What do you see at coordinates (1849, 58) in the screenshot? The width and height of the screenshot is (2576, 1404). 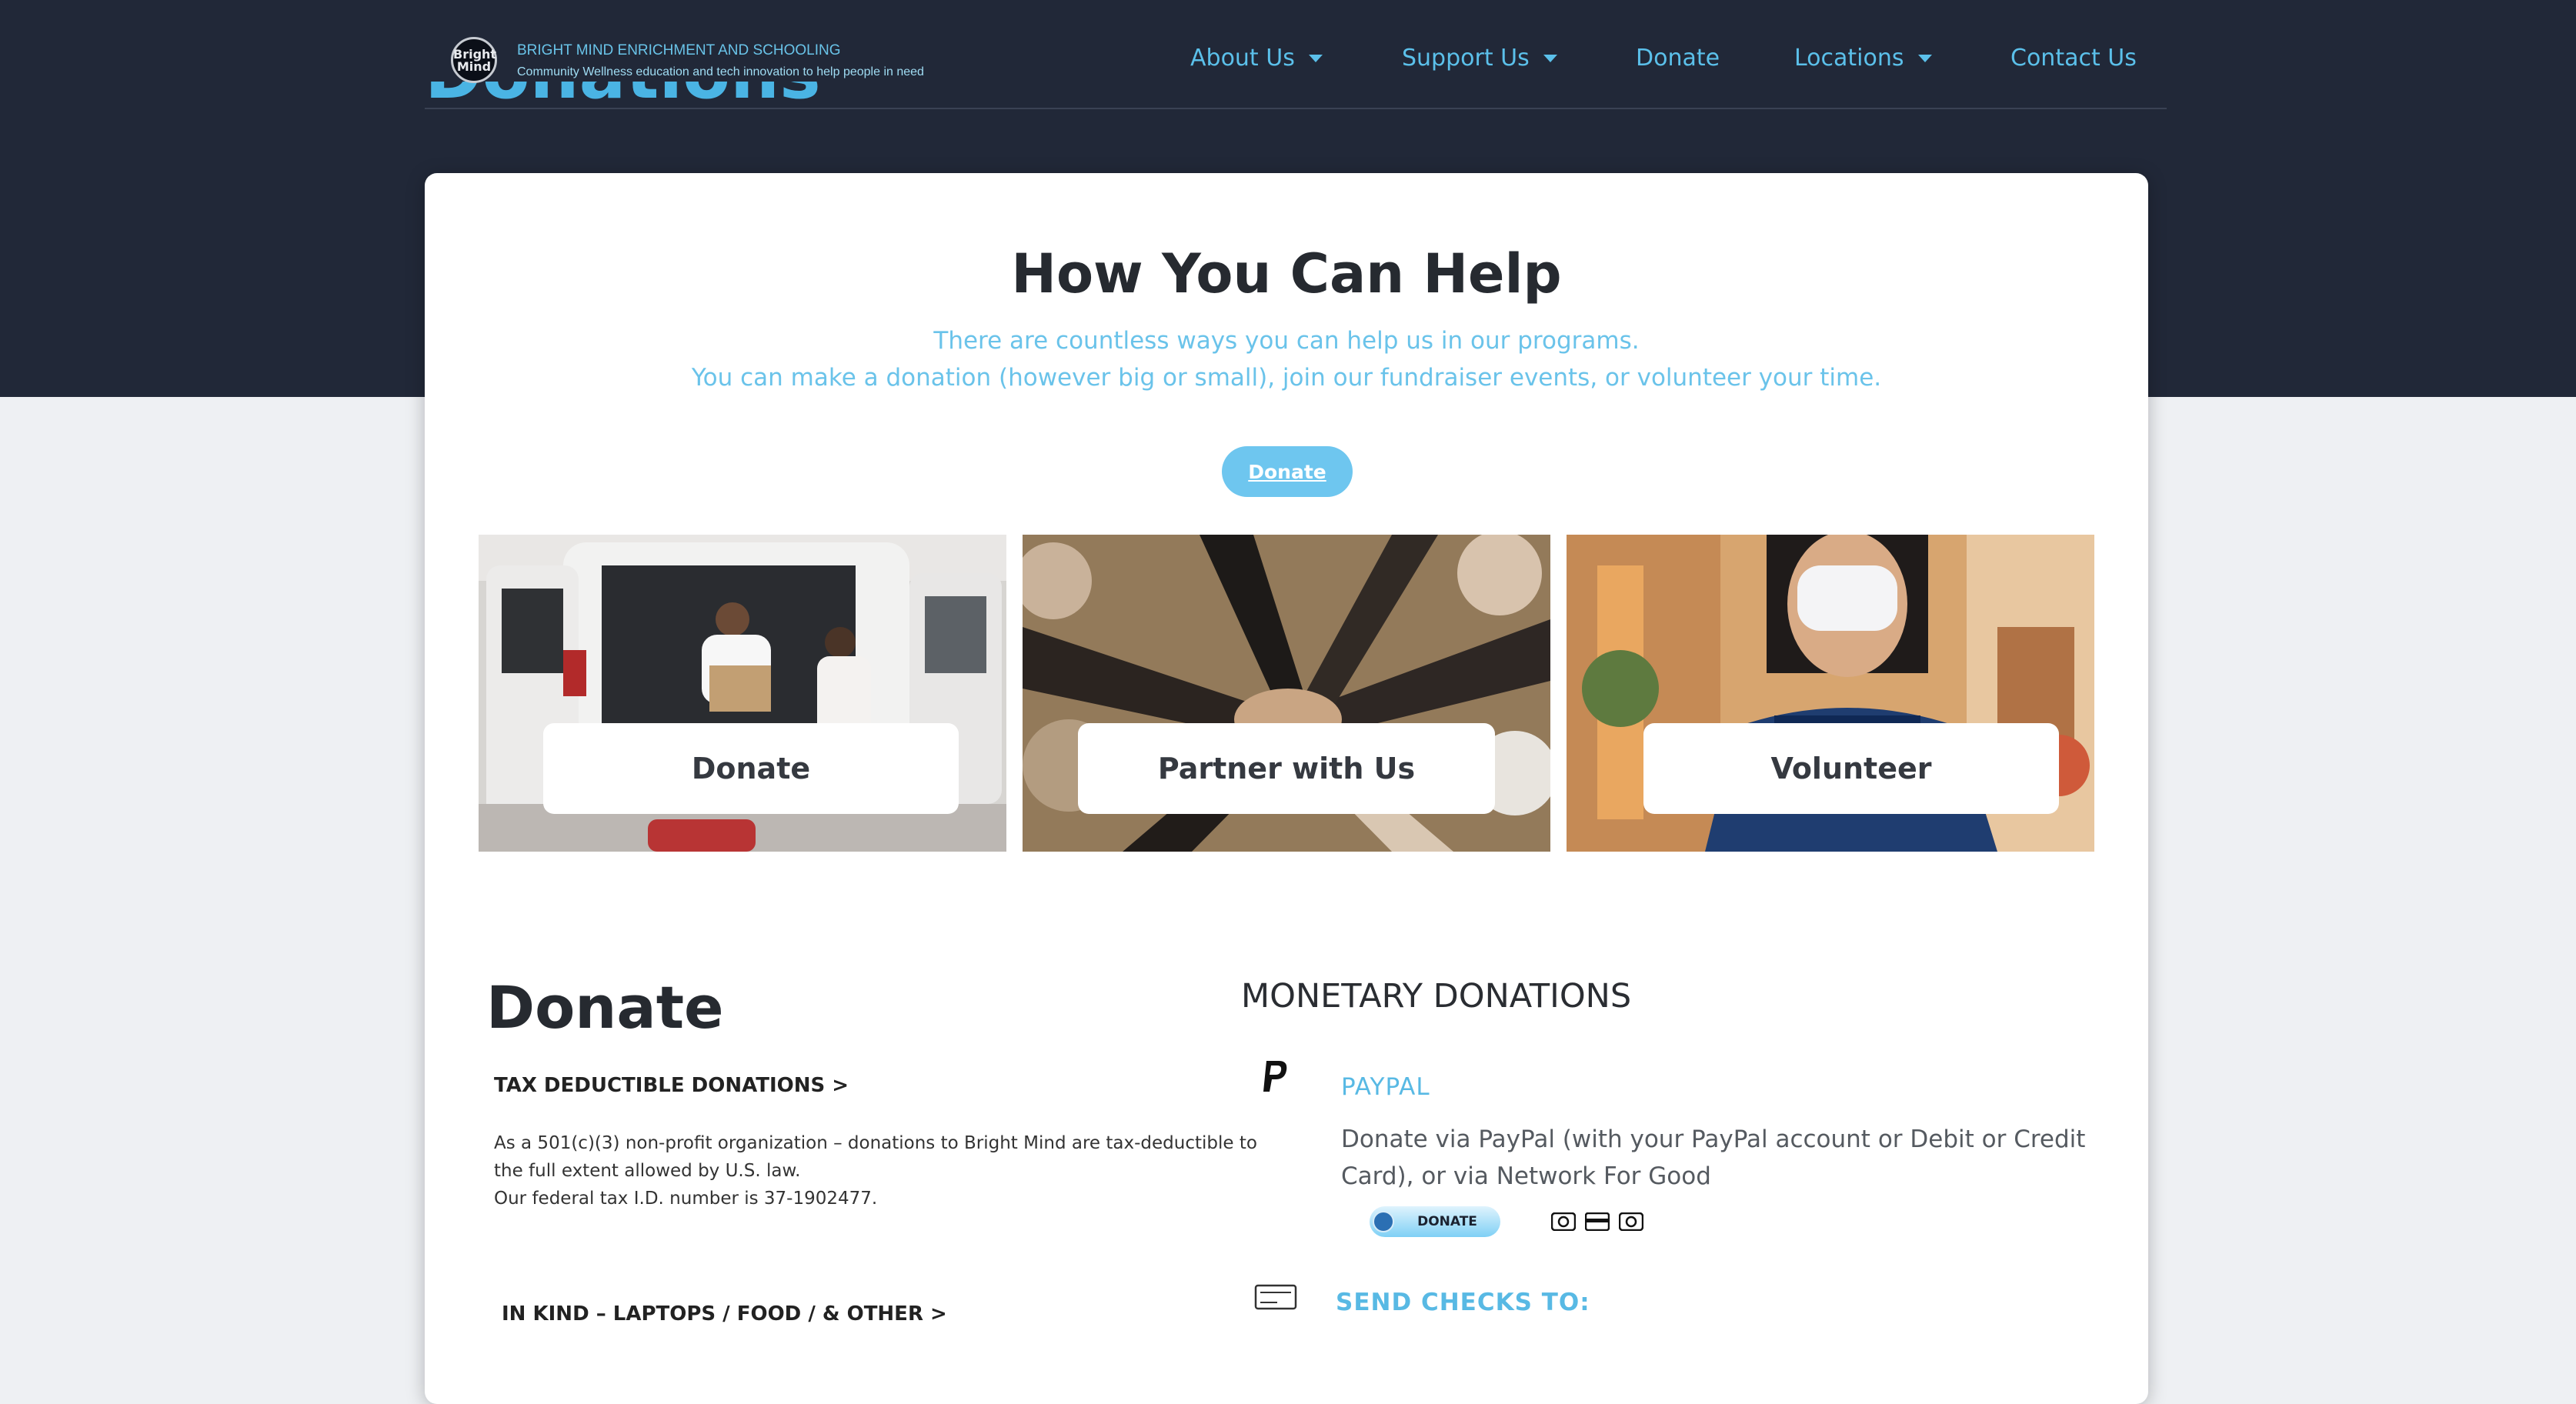 I see `nav-label: Locations` at bounding box center [1849, 58].